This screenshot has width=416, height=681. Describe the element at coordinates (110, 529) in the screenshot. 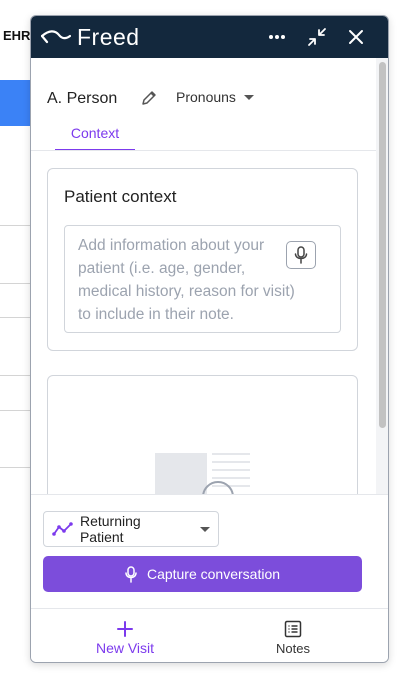

I see `visit-type-label: Returning Patient` at that location.